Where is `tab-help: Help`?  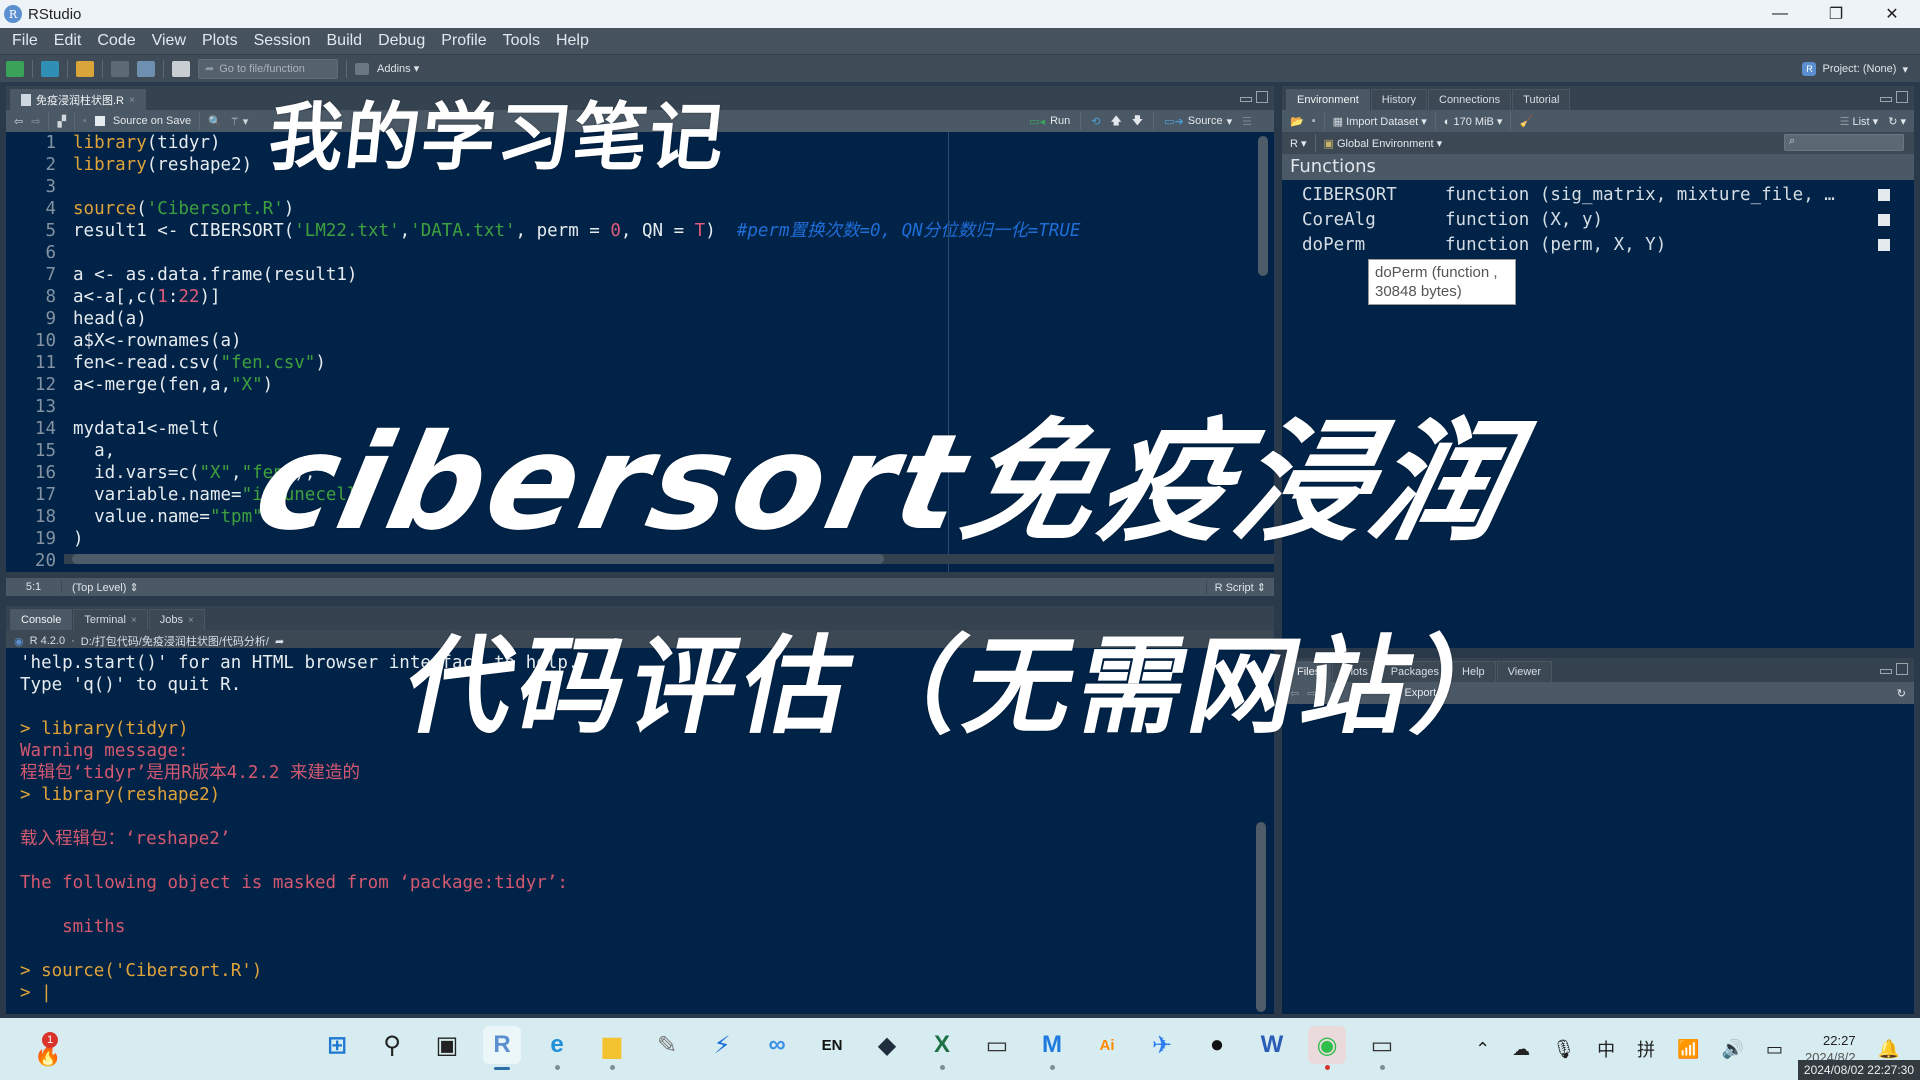 tab-help: Help is located at coordinates (1473, 671).